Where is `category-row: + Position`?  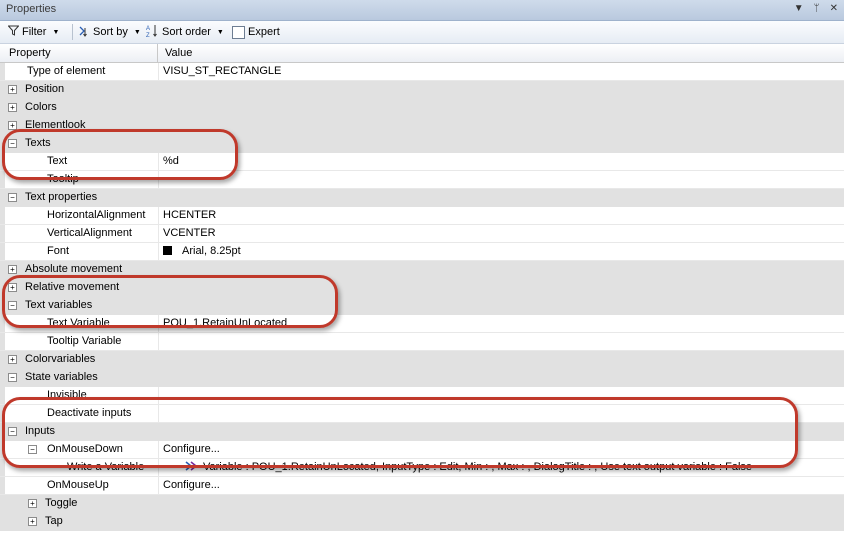
category-row: + Position is located at coordinates (422, 90).